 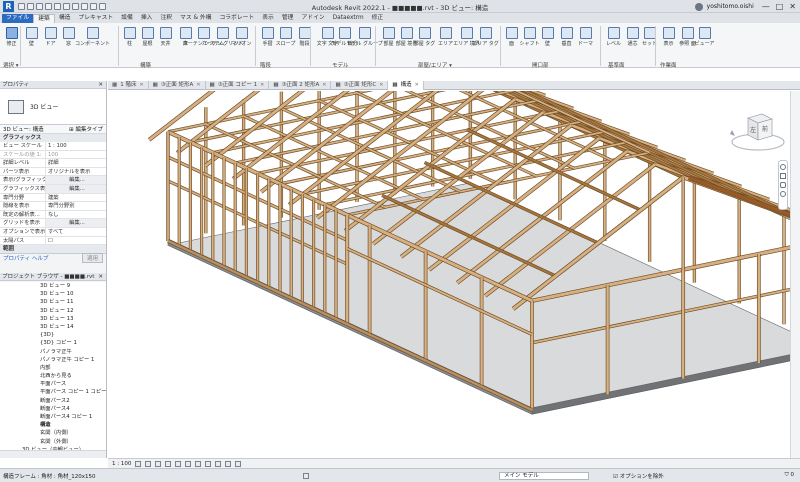 What do you see at coordinates (53, 335) in the screenshot?
I see `browser-item: {3D}` at bounding box center [53, 335].